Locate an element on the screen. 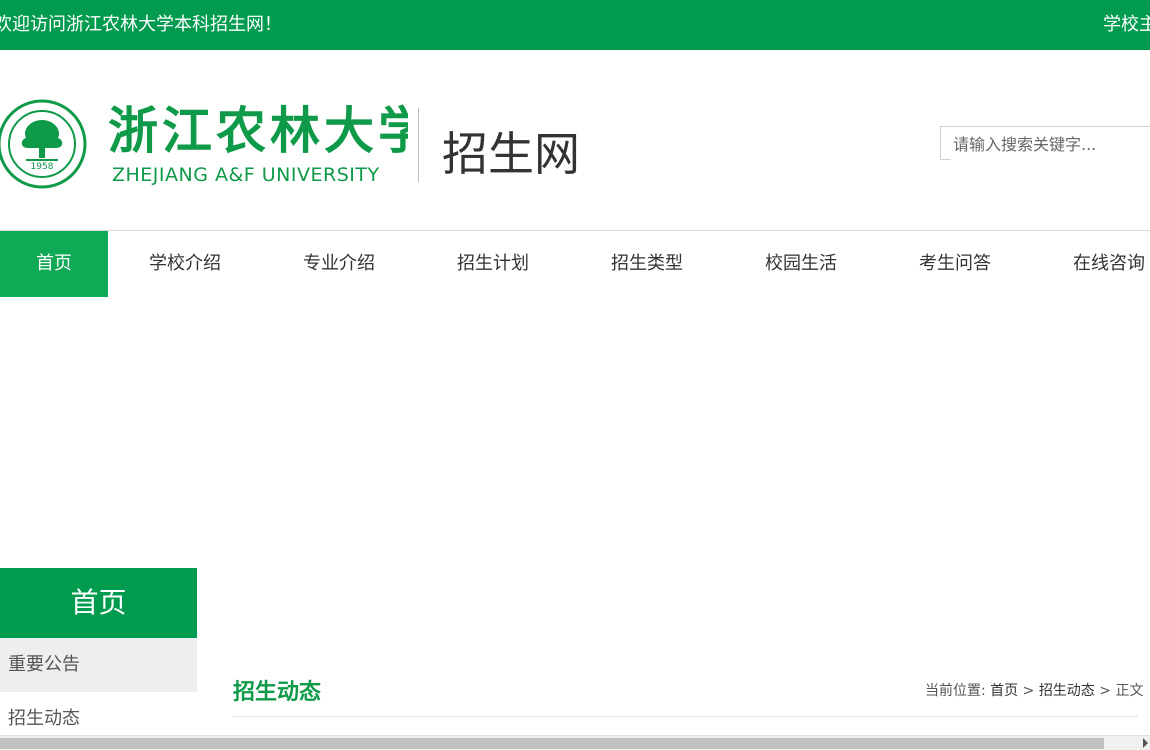 This screenshot has width=1150, height=750. content-divider is located at coordinates (685, 716).